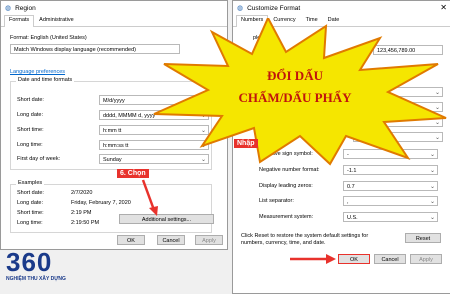  What do you see at coordinates (390, 217) in the screenshot?
I see `measurement-select: U.S. ⌄` at bounding box center [390, 217].